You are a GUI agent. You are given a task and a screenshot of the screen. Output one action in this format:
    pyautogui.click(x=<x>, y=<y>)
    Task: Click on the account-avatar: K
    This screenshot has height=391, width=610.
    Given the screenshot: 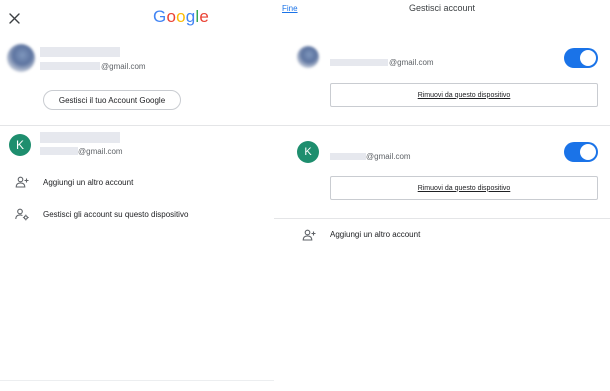 What is the action you would take?
    pyautogui.click(x=308, y=152)
    